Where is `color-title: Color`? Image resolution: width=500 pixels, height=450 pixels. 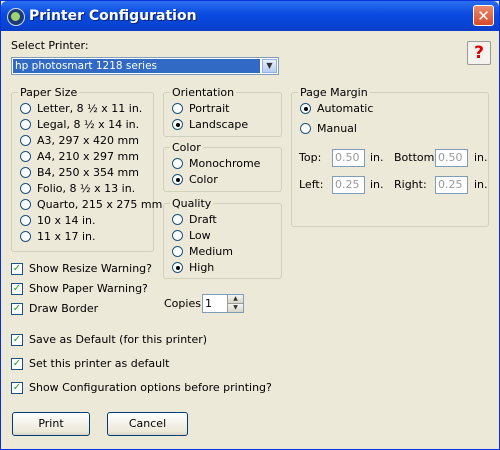
color-title: Color is located at coordinates (186, 147).